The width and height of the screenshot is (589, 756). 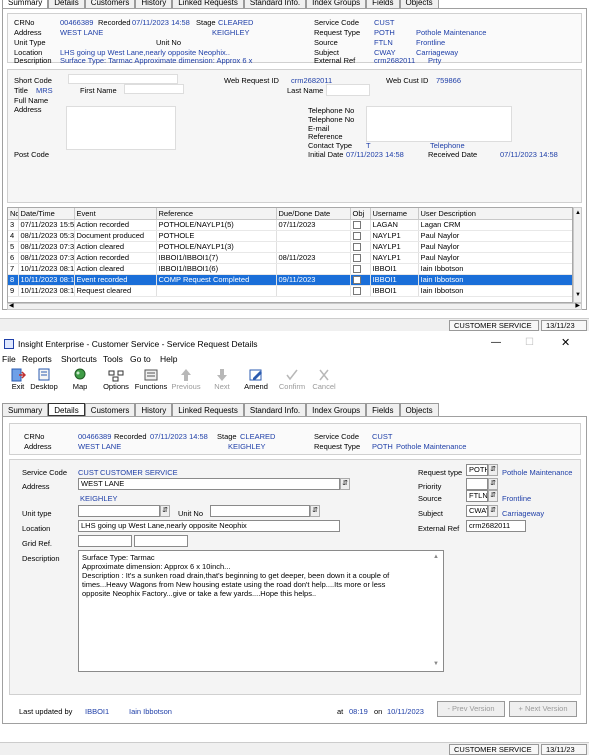 I want to click on top-tab-objects: Objects, so click(x=419, y=4).